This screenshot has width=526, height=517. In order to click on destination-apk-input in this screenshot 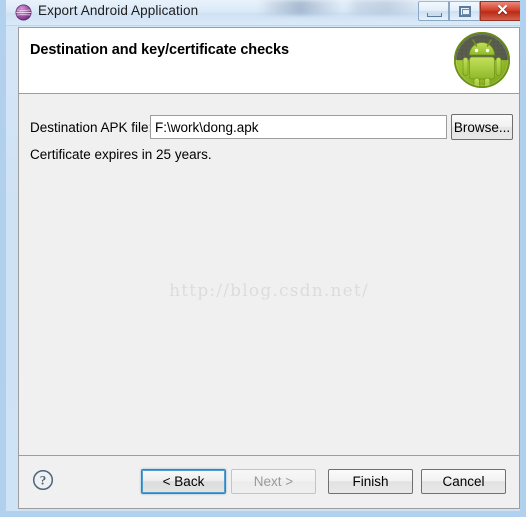, I will do `click(298, 127)`.